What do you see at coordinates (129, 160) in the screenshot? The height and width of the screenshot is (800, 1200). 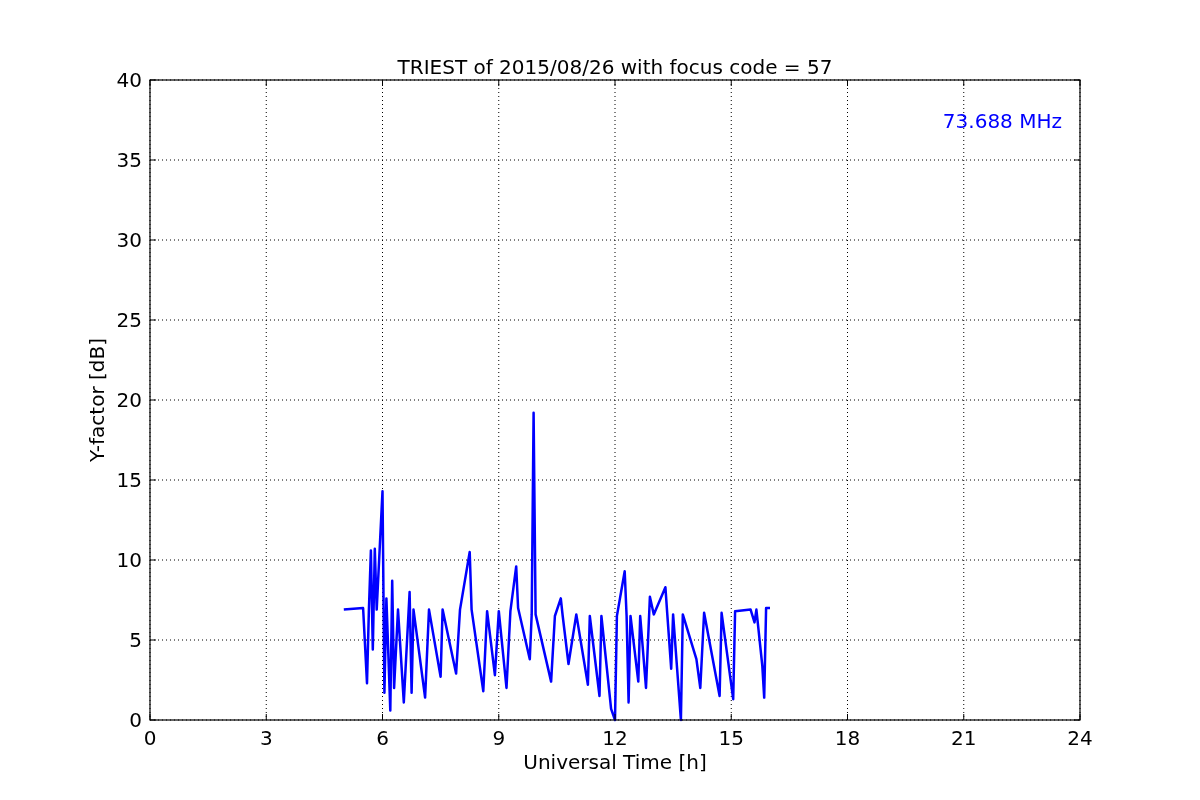 I see `y-tick-label: 35` at bounding box center [129, 160].